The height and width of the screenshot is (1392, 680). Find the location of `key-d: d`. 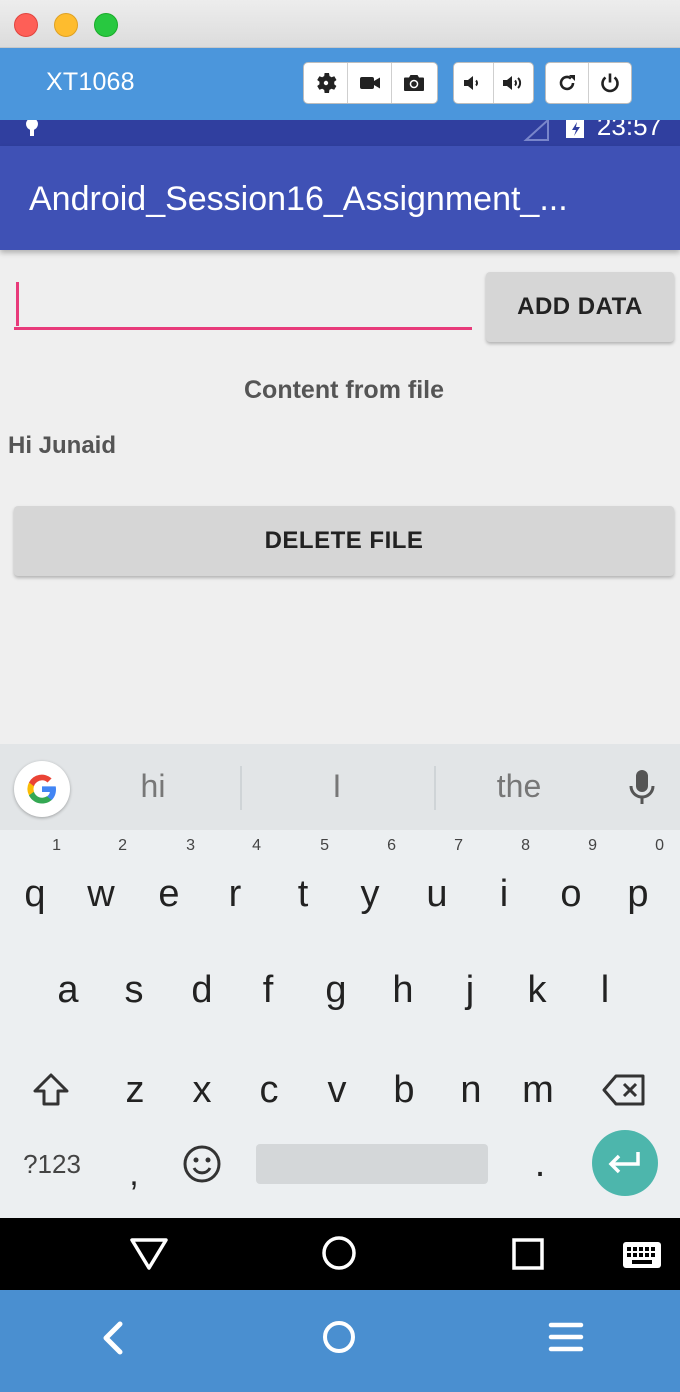

key-d: d is located at coordinates (202, 990).